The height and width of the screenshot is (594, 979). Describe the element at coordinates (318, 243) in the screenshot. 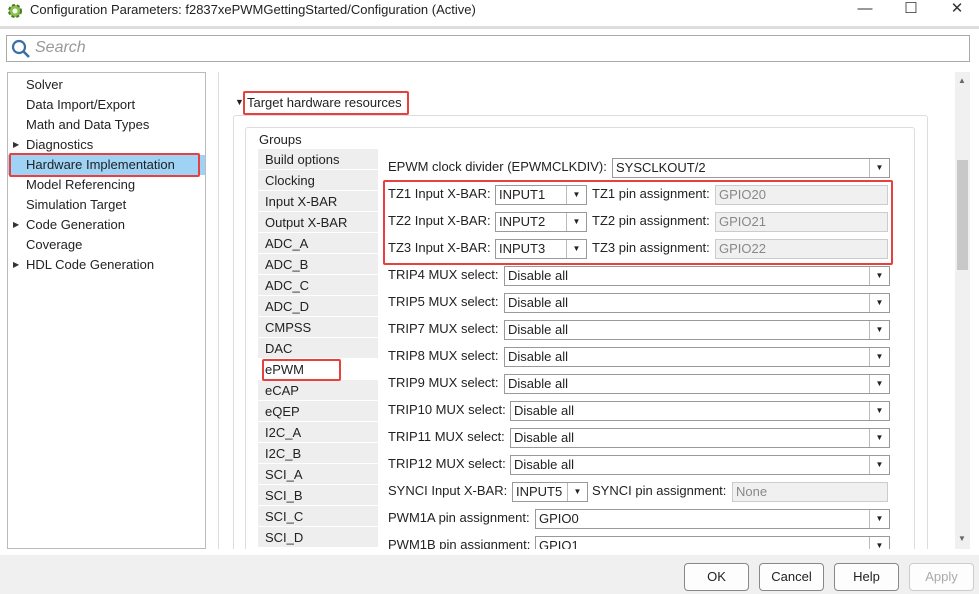

I see `group-item: ADC_A` at that location.